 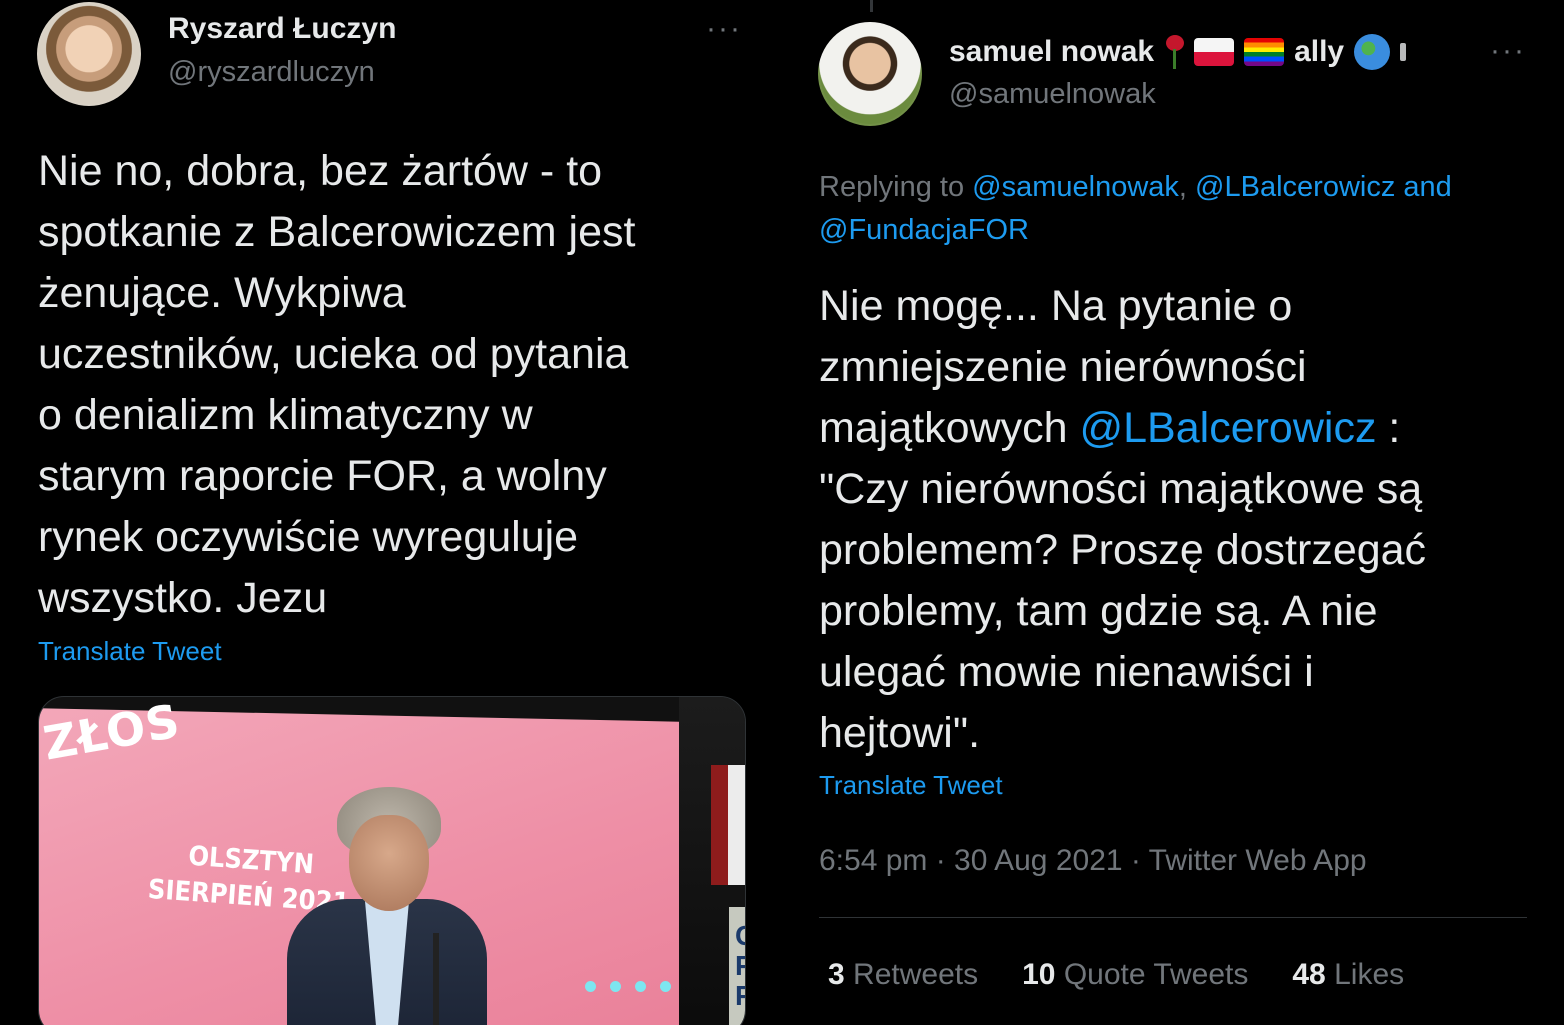 I want to click on replying-prefix: Replying to, so click(x=896, y=187).